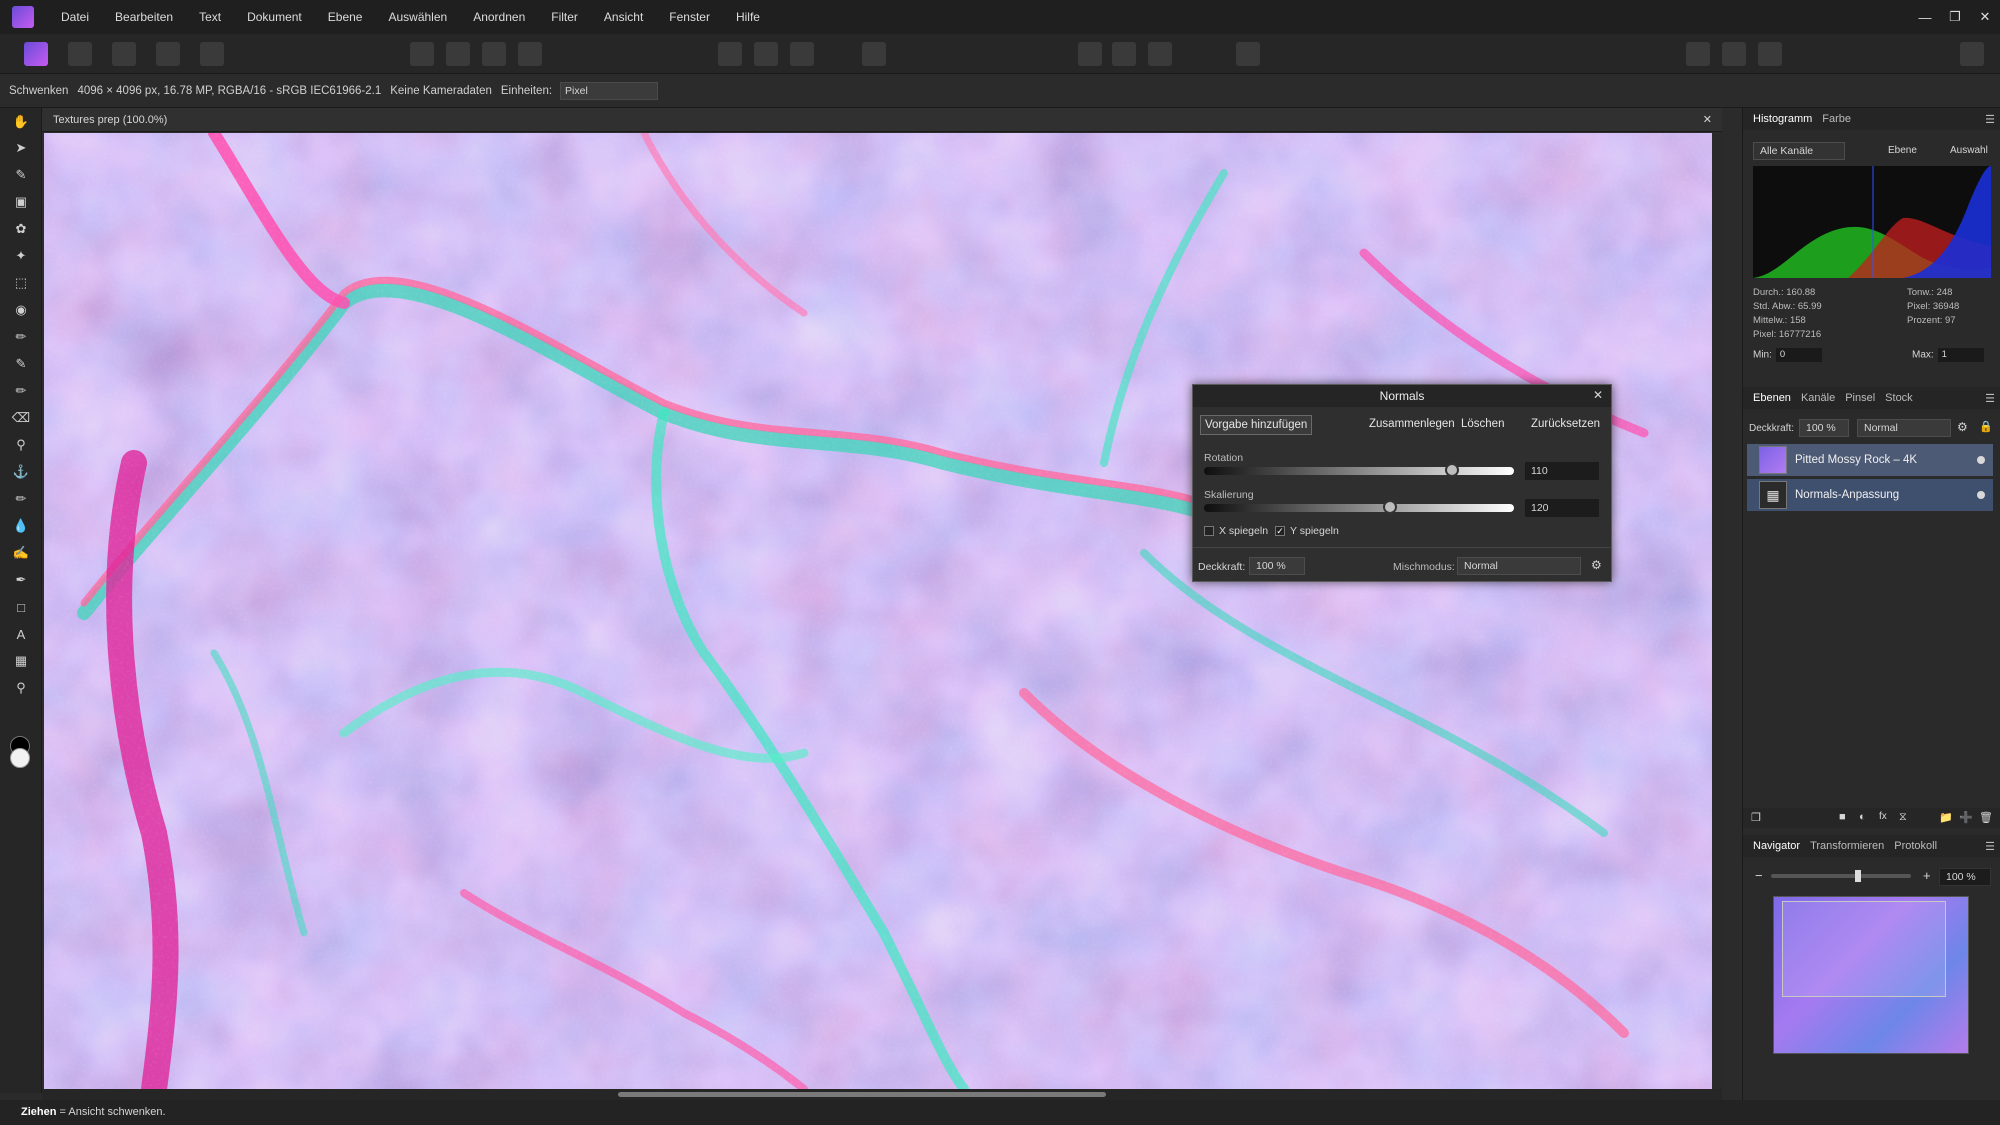  What do you see at coordinates (882, 120) in the screenshot?
I see `document-tab: Textures prep (100.0%) ✕` at bounding box center [882, 120].